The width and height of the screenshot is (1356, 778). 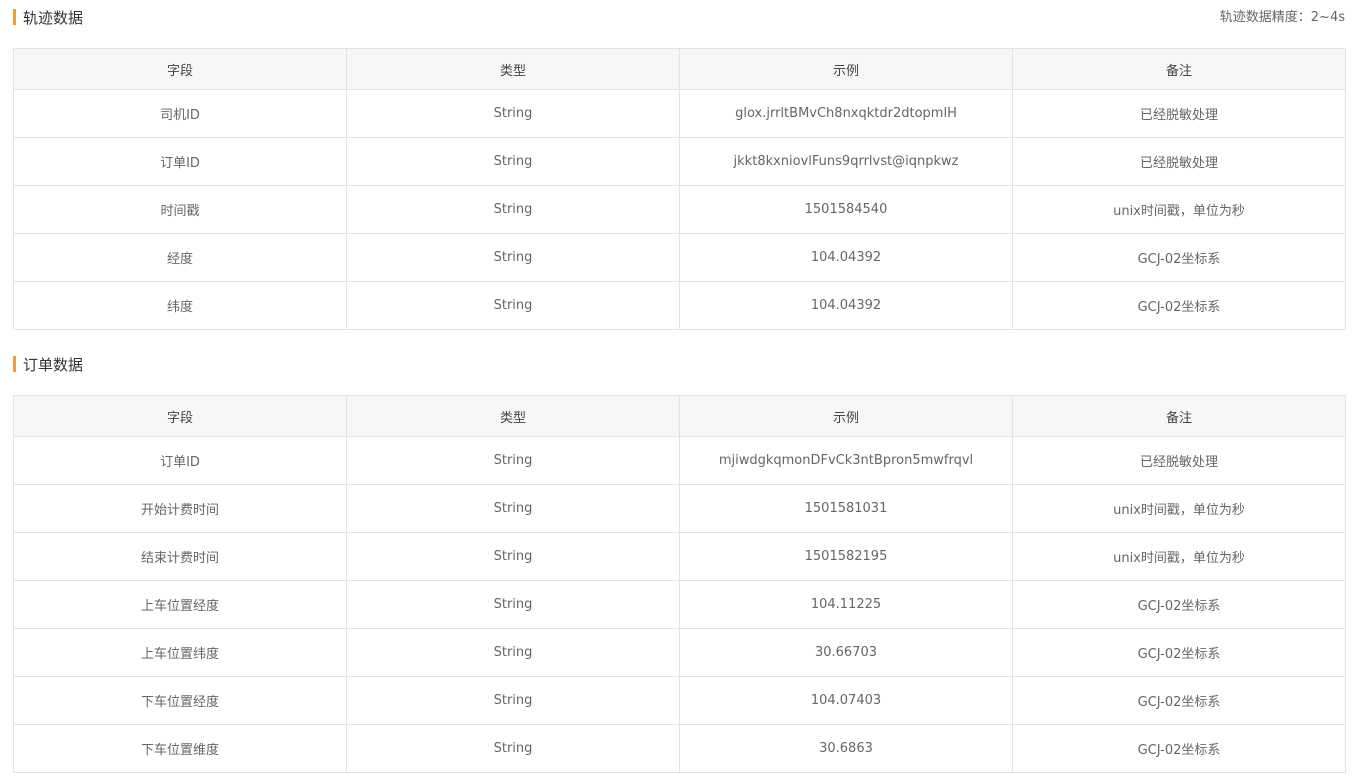 I want to click on table-row: 经度 String 104.04392 GCJ-02坐标系, so click(x=679, y=257).